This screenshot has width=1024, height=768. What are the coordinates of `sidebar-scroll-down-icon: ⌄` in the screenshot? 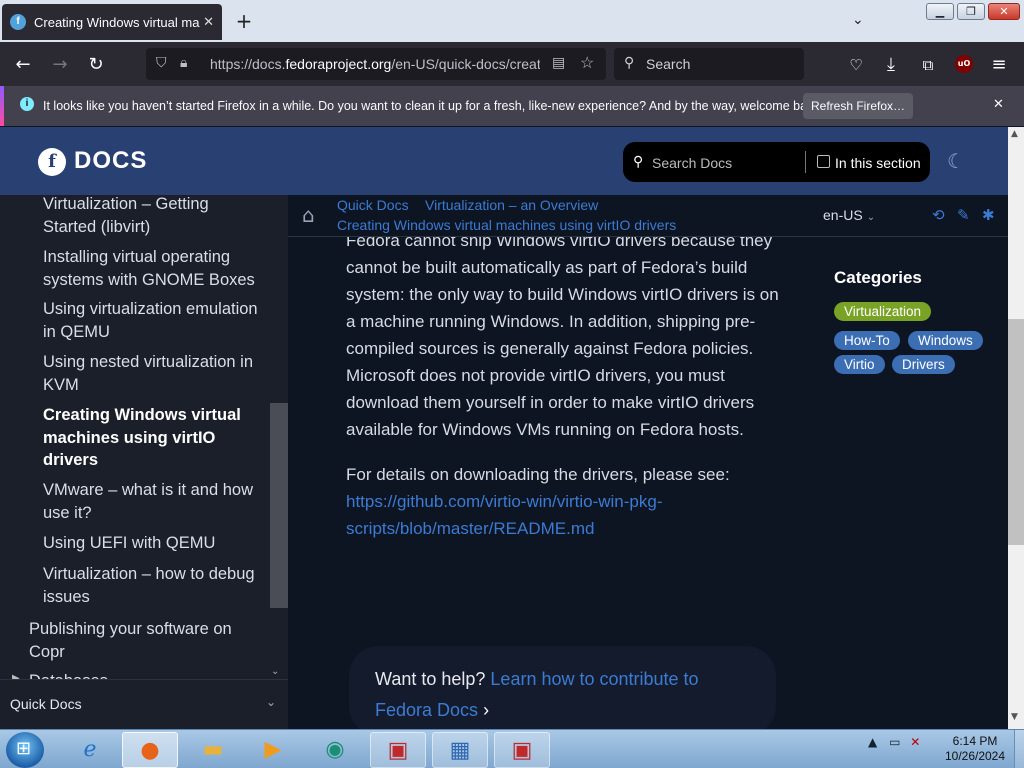 It's located at (275, 671).